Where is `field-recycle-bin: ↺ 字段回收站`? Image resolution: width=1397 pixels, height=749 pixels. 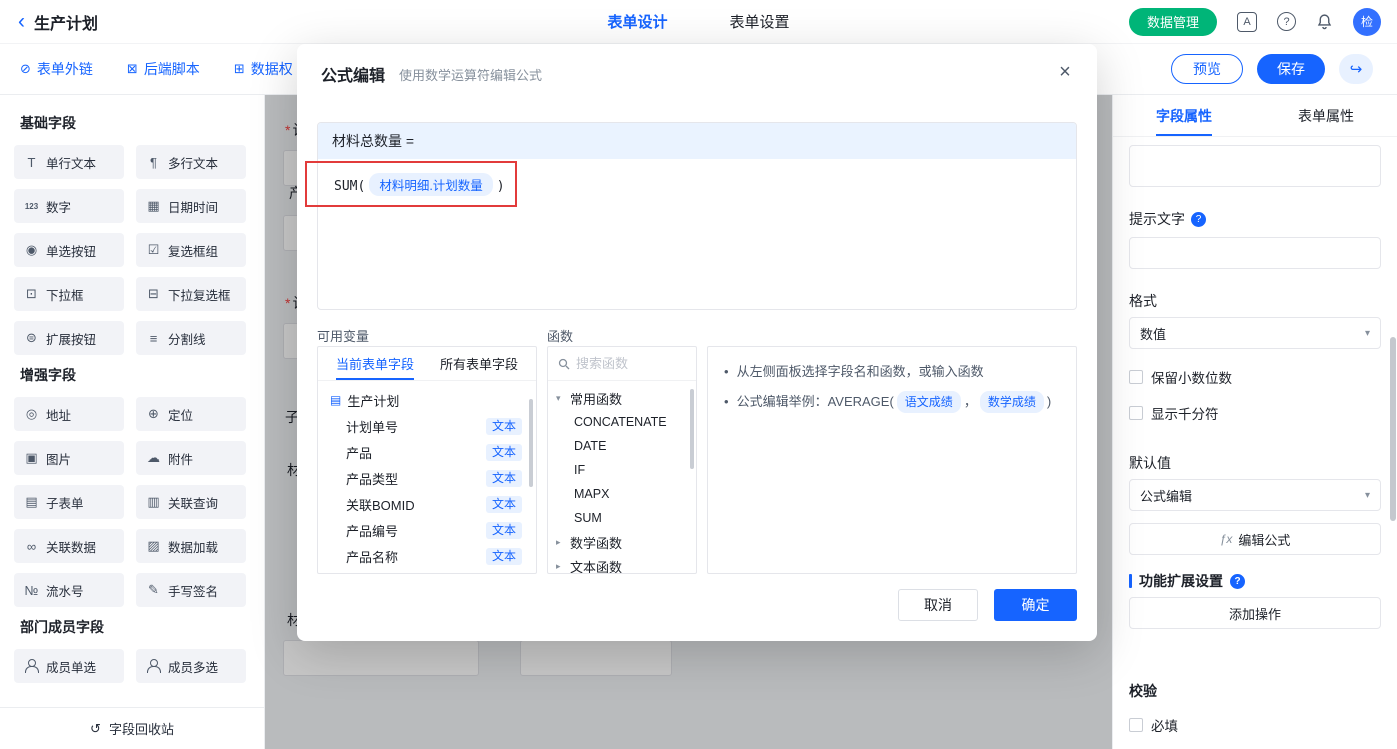 field-recycle-bin: ↺ 字段回收站 is located at coordinates (132, 728).